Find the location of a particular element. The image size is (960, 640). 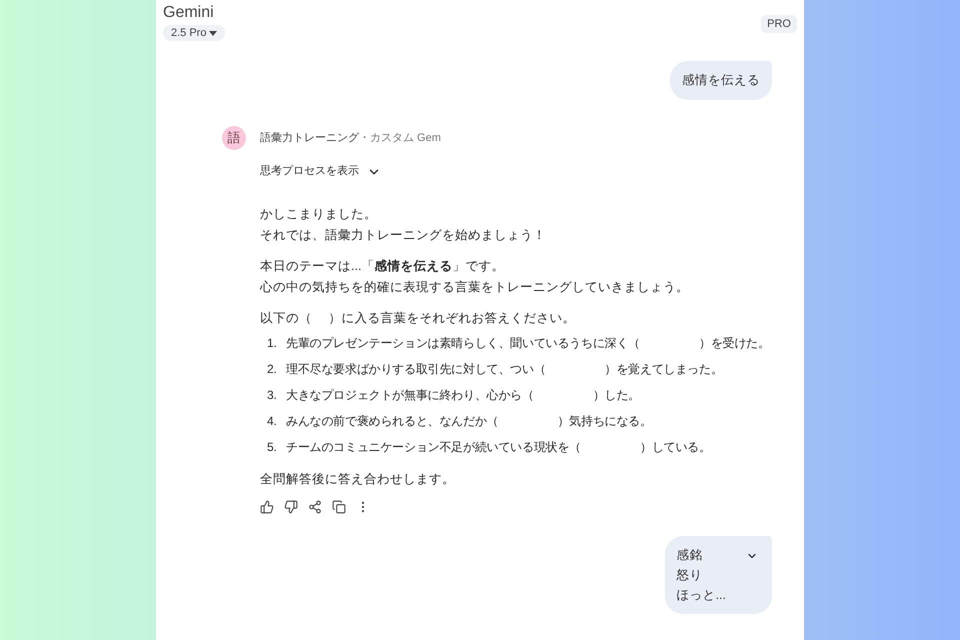

question-text: チームのコミュニケーション不足が続いている現状を（ ）している。 is located at coordinates (498, 447).